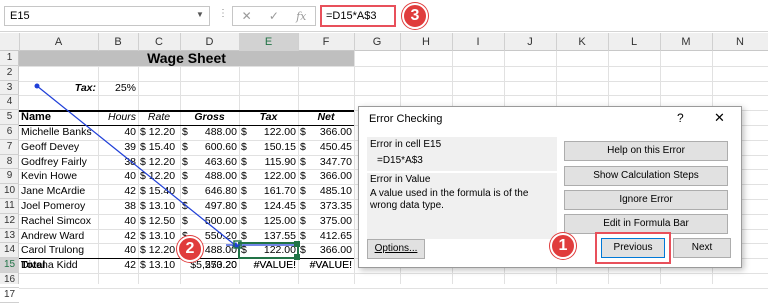 The image size is (768, 303). I want to click on step-badge-2: 2, so click(190, 249).